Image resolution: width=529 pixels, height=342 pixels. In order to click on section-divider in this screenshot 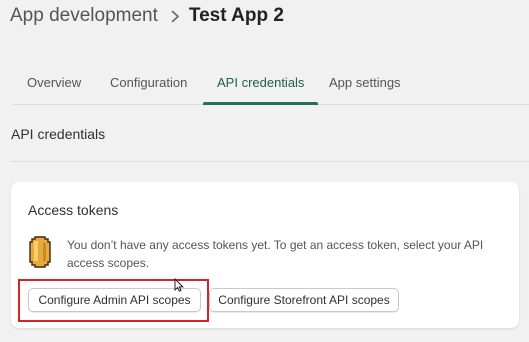, I will do `click(269, 161)`.